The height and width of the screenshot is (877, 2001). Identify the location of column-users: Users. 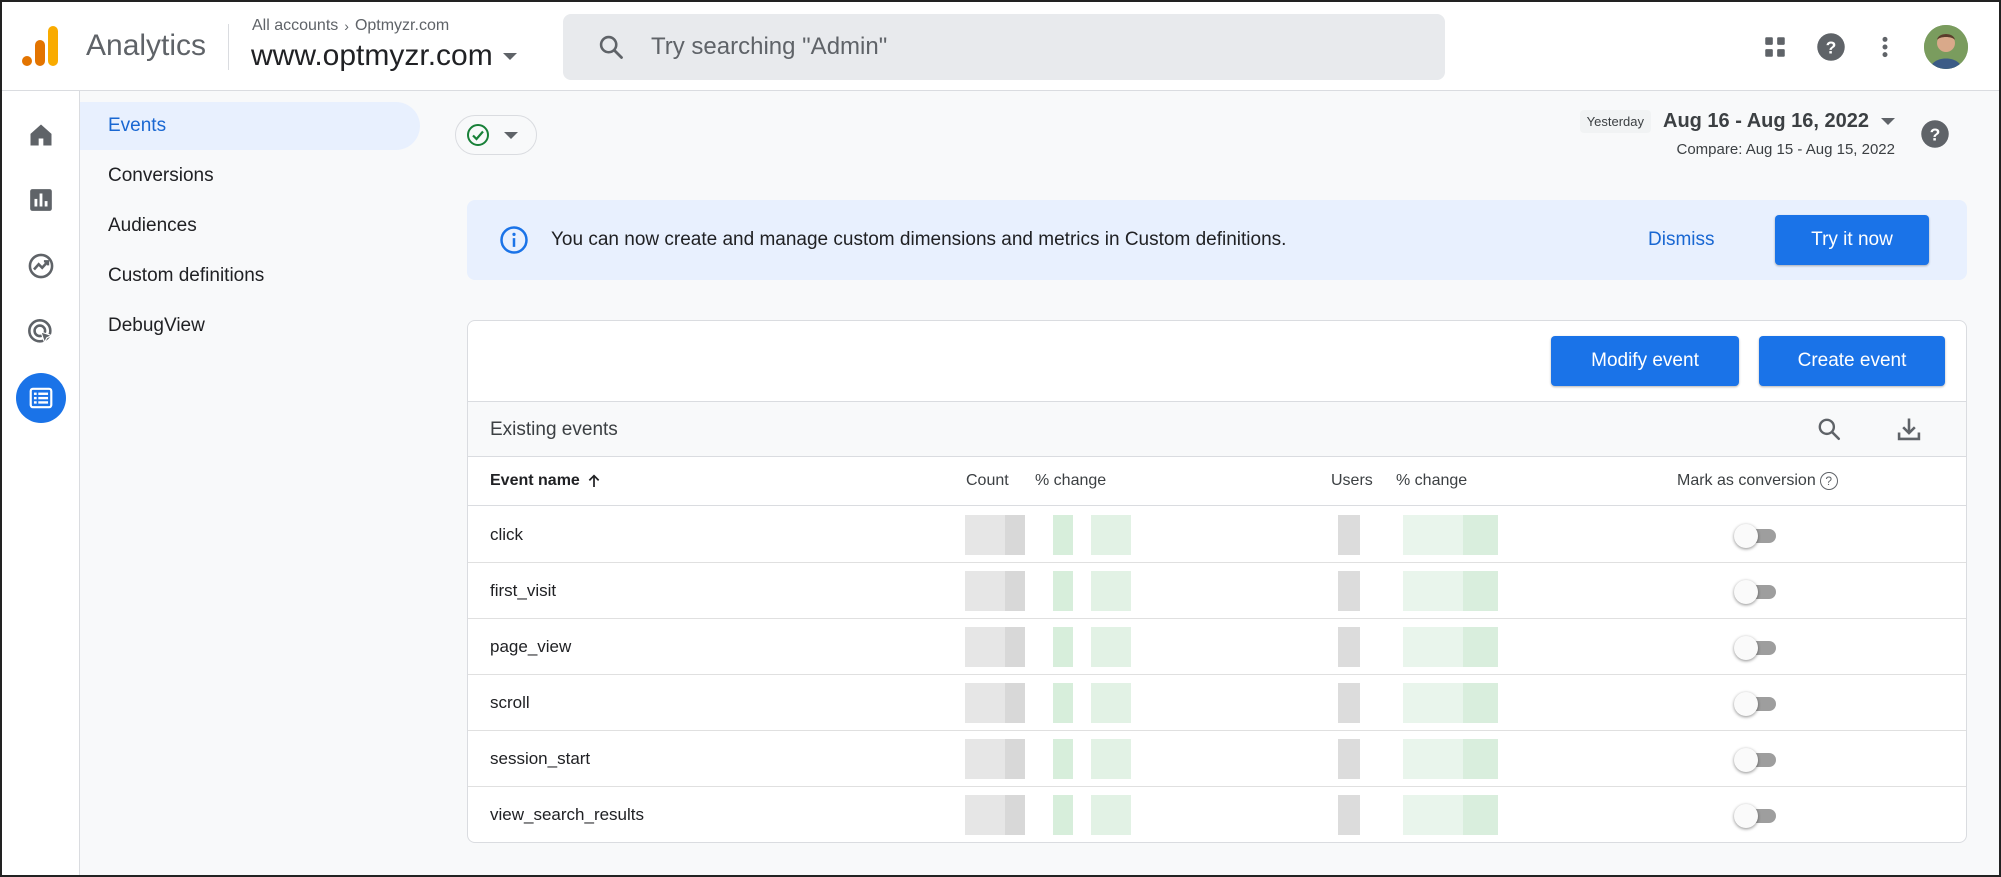
(1352, 481).